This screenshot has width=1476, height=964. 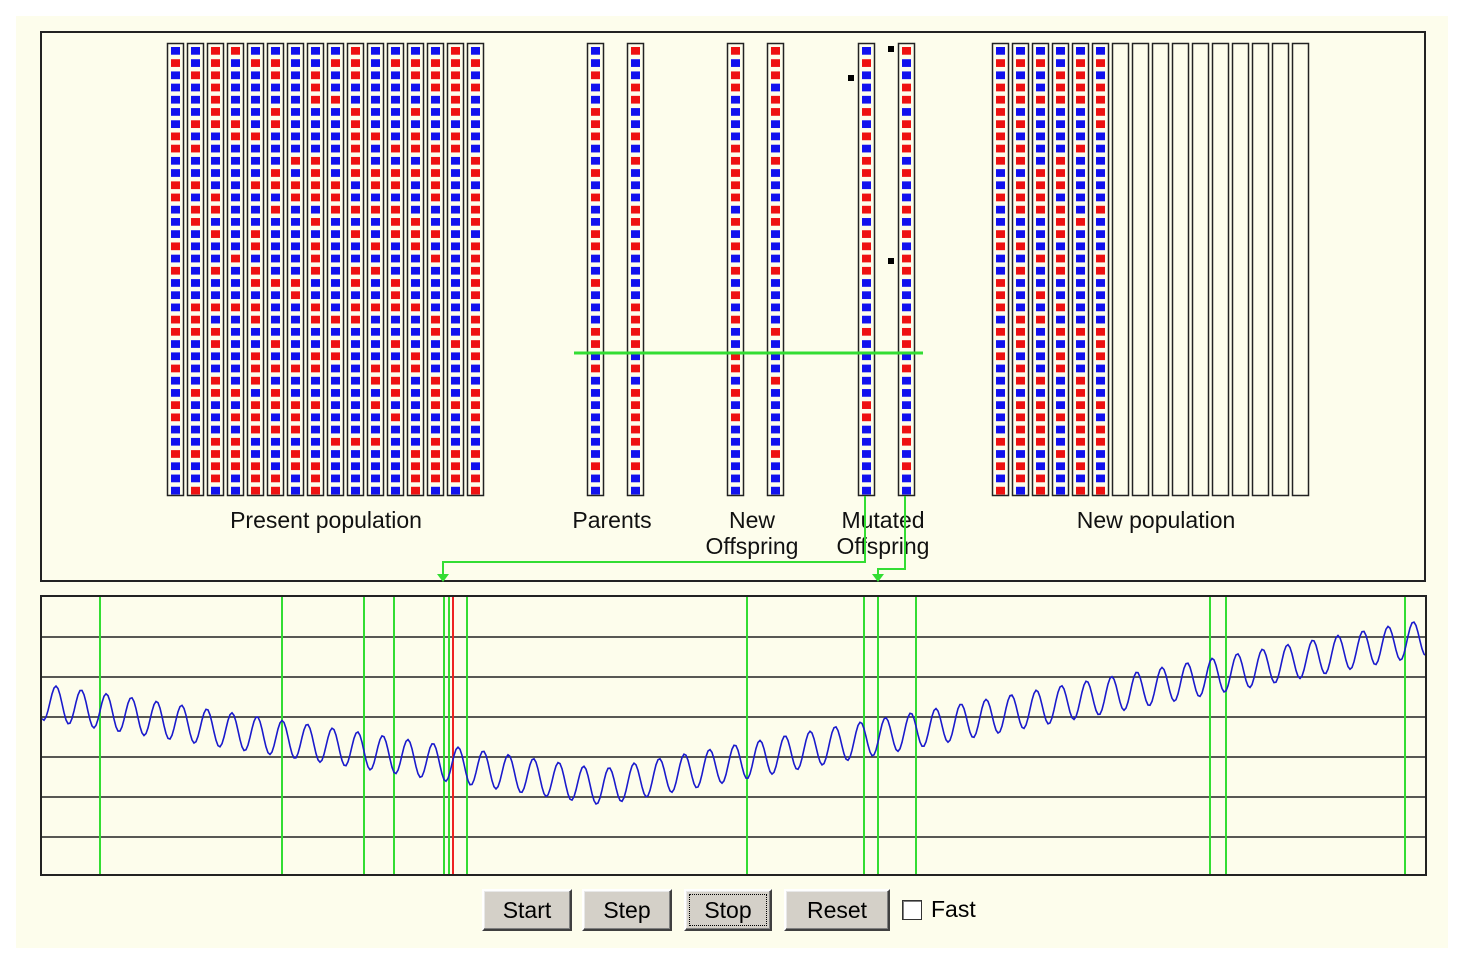 I want to click on offspring-chromosome, so click(x=775, y=269).